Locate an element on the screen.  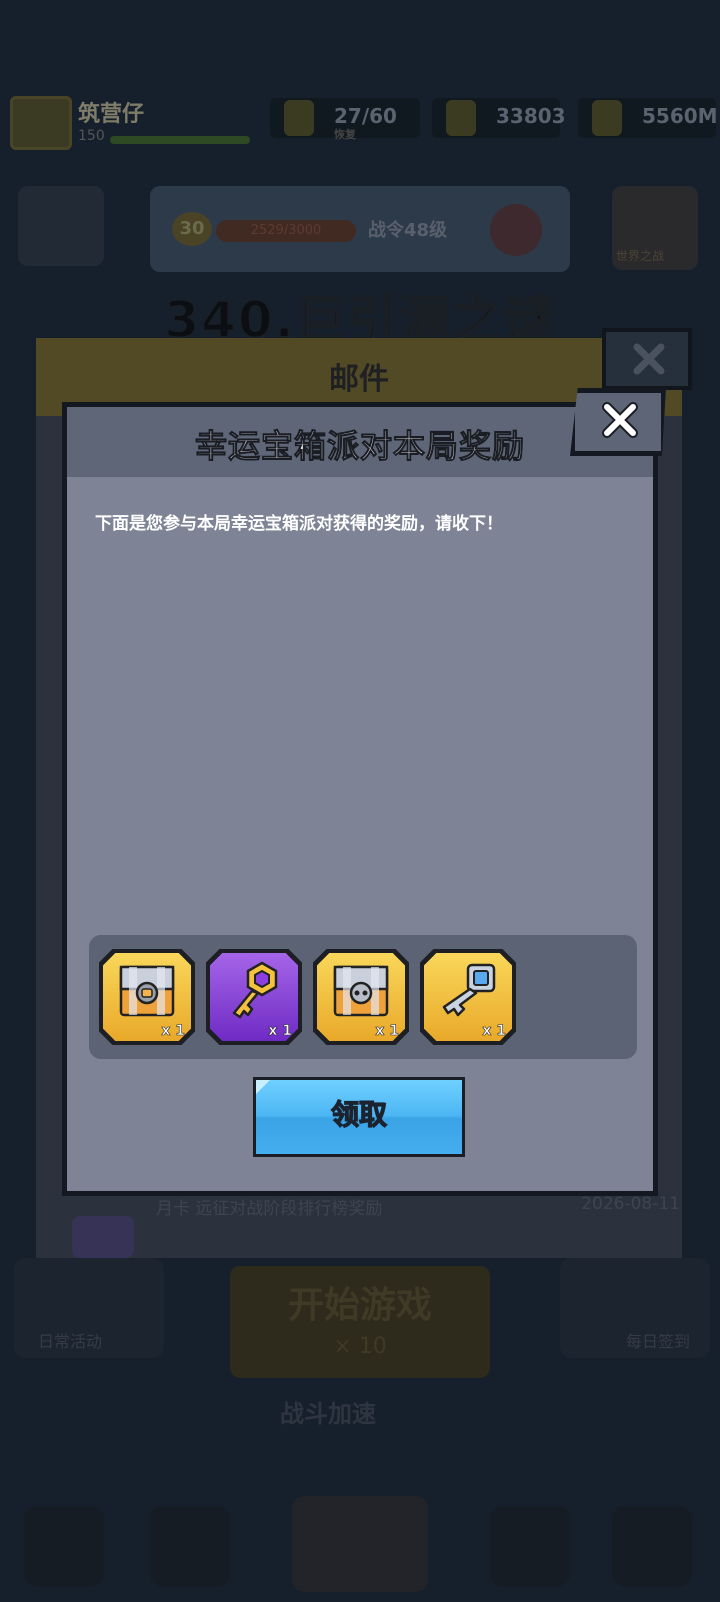
dialog-close-button is located at coordinates (618, 422).